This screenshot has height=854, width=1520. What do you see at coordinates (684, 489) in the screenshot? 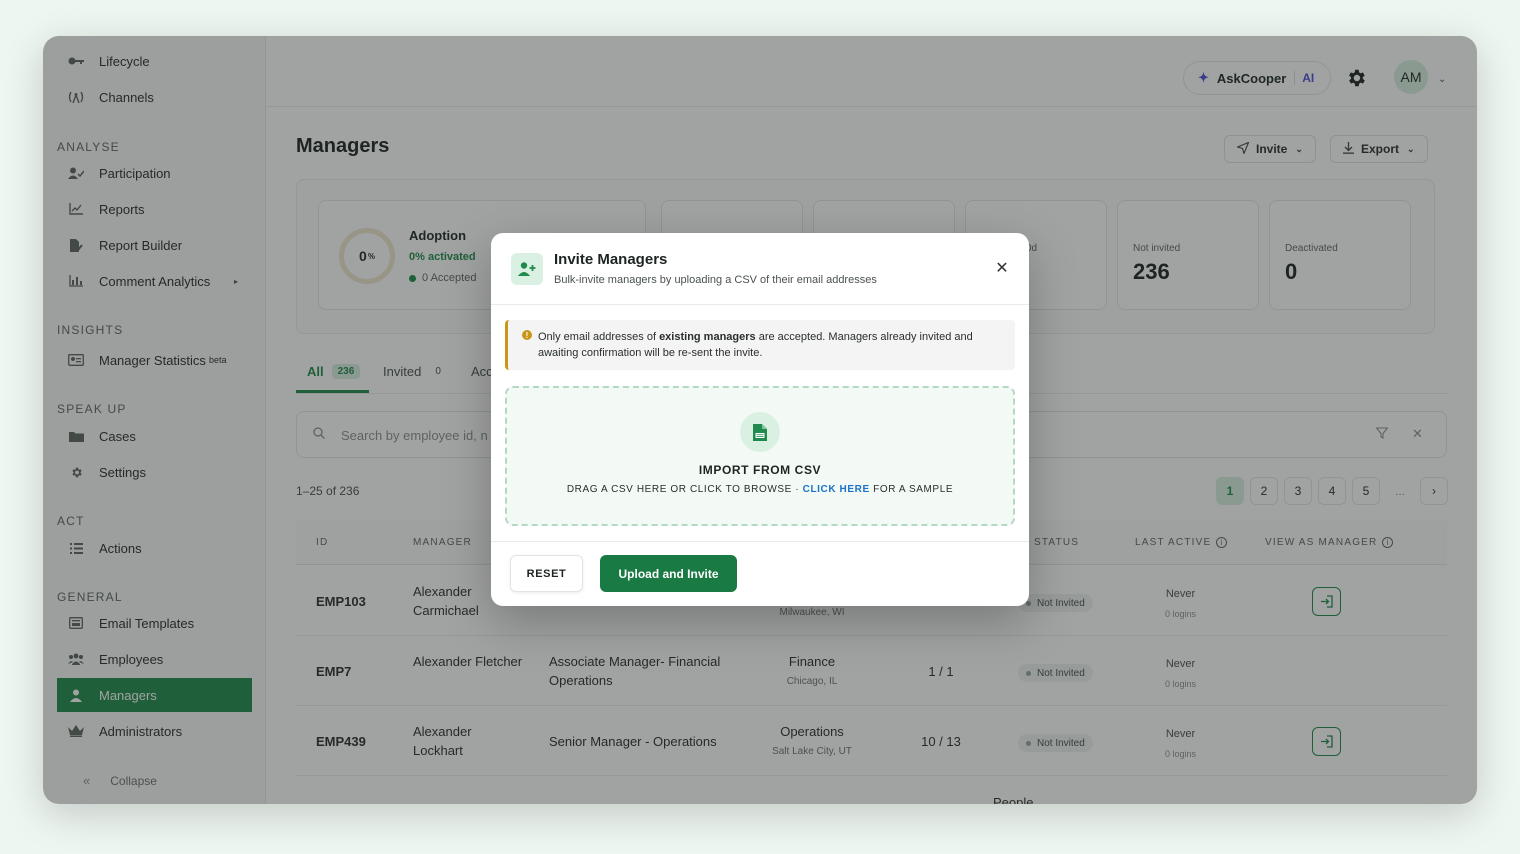
I see `dropzone-instruction: DRAG A CSV HERE OR CLICK TO BROWSE ·` at bounding box center [684, 489].